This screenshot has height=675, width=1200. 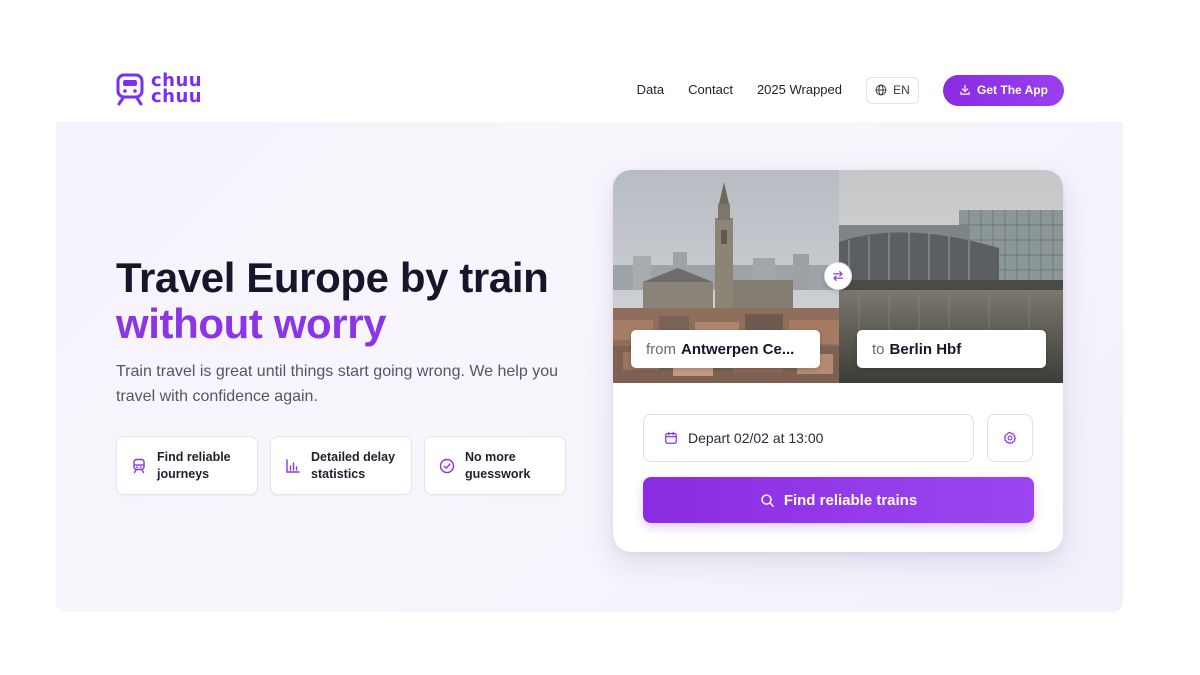 I want to click on train-icon, so click(x=139, y=465).